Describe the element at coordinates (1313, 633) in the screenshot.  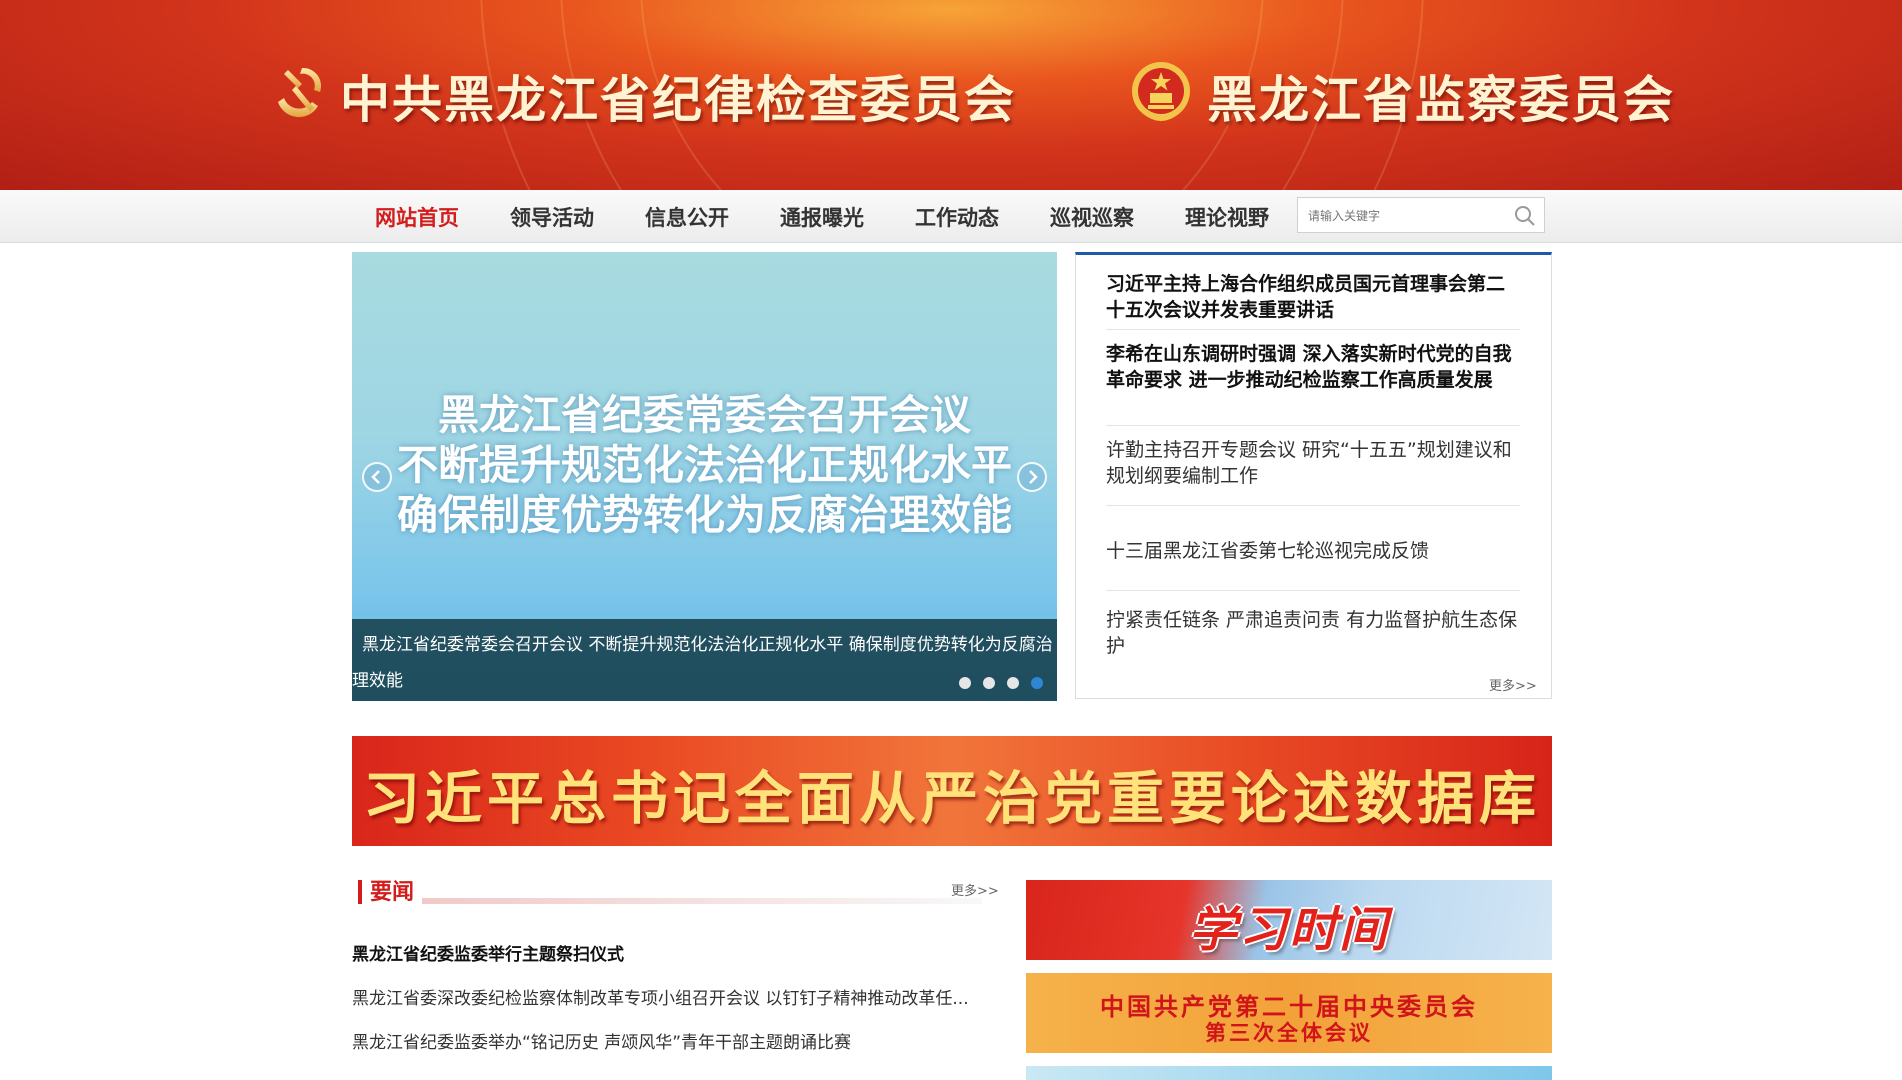
I see `headline-item: 拧紧责任链条 严肃追责问责 有力监督护航生态保护` at that location.